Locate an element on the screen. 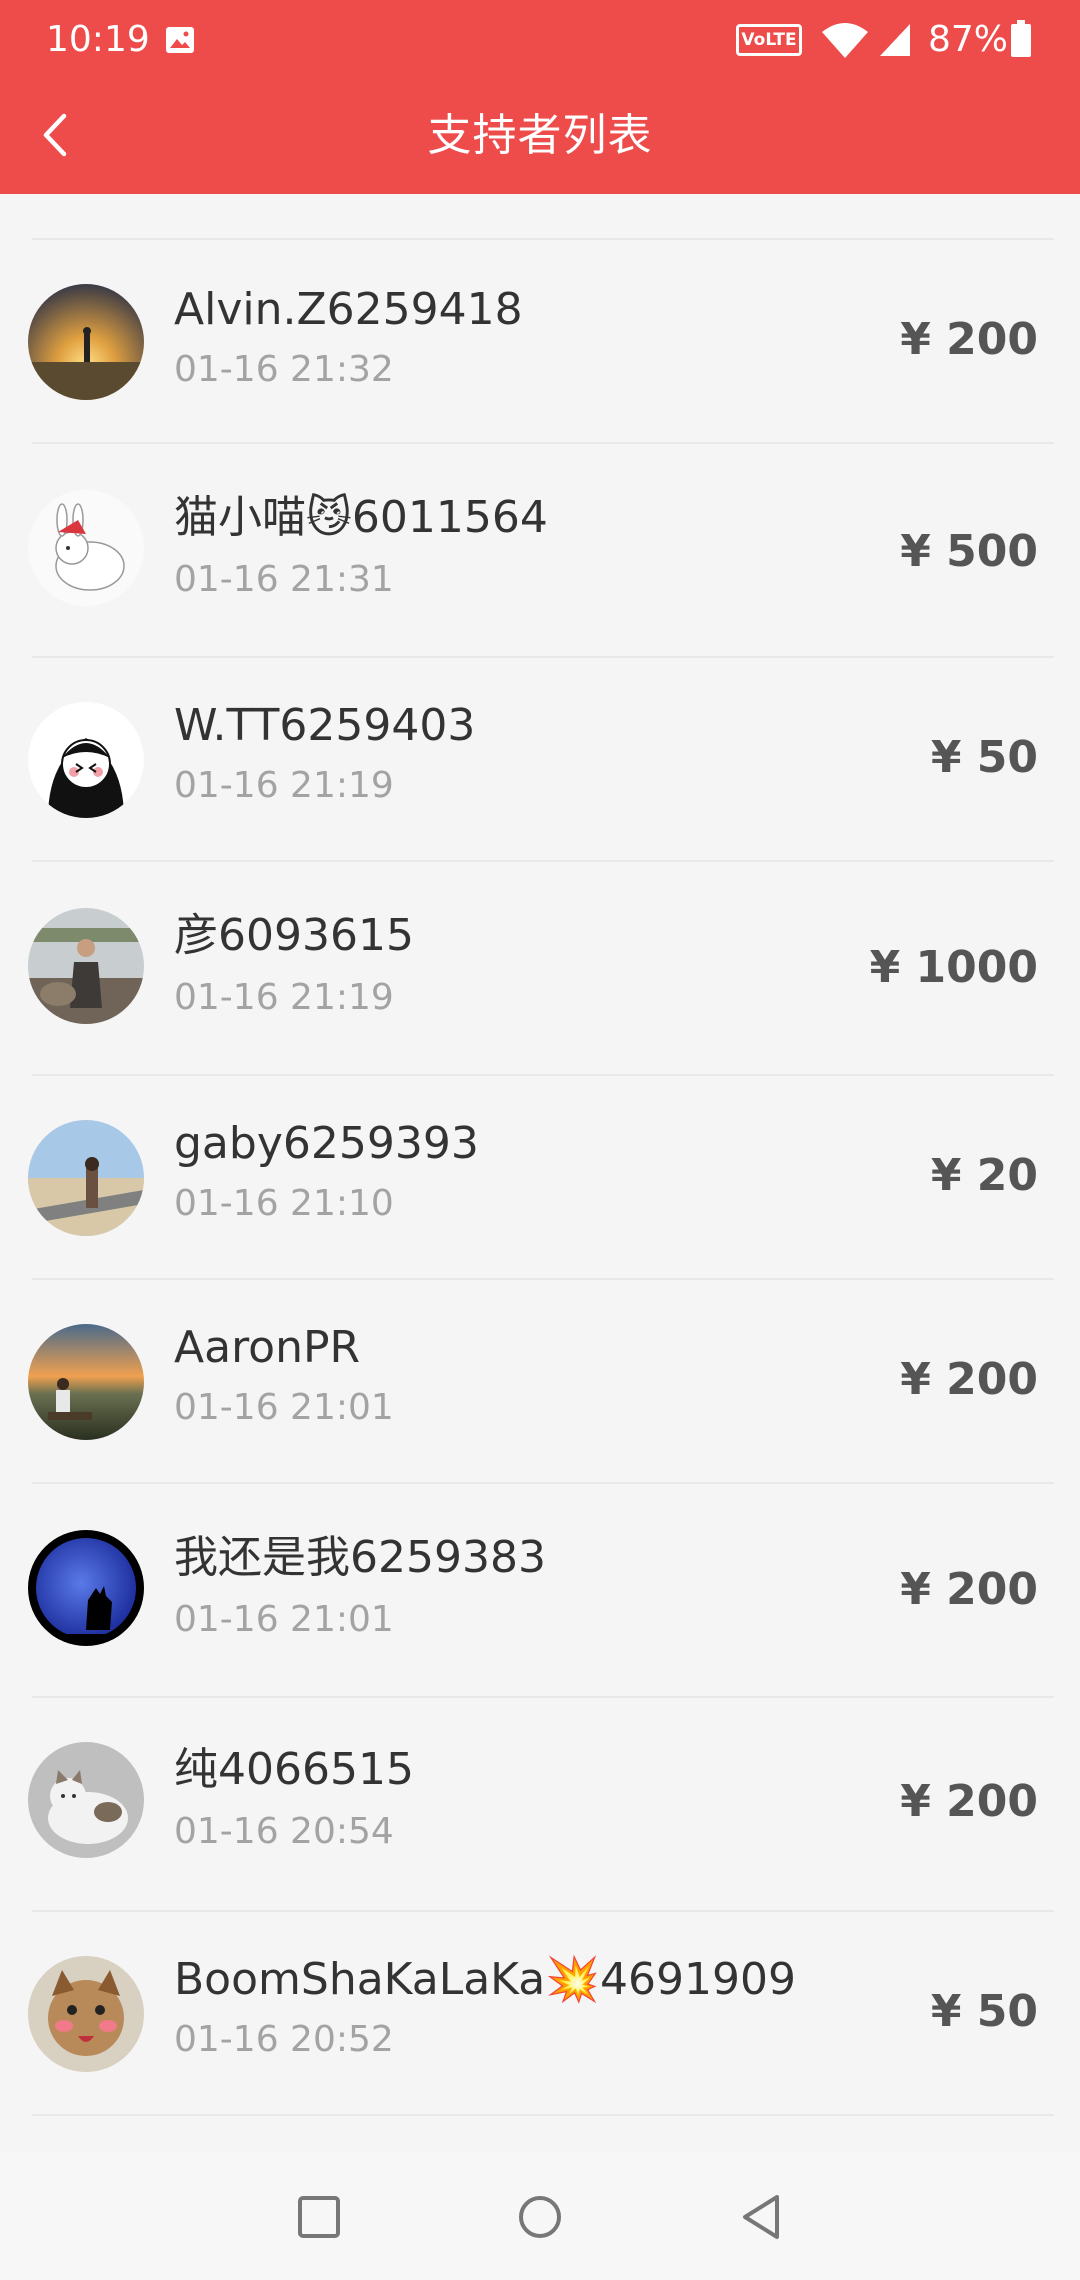  system-nav-bar is located at coordinates (540, 2216).